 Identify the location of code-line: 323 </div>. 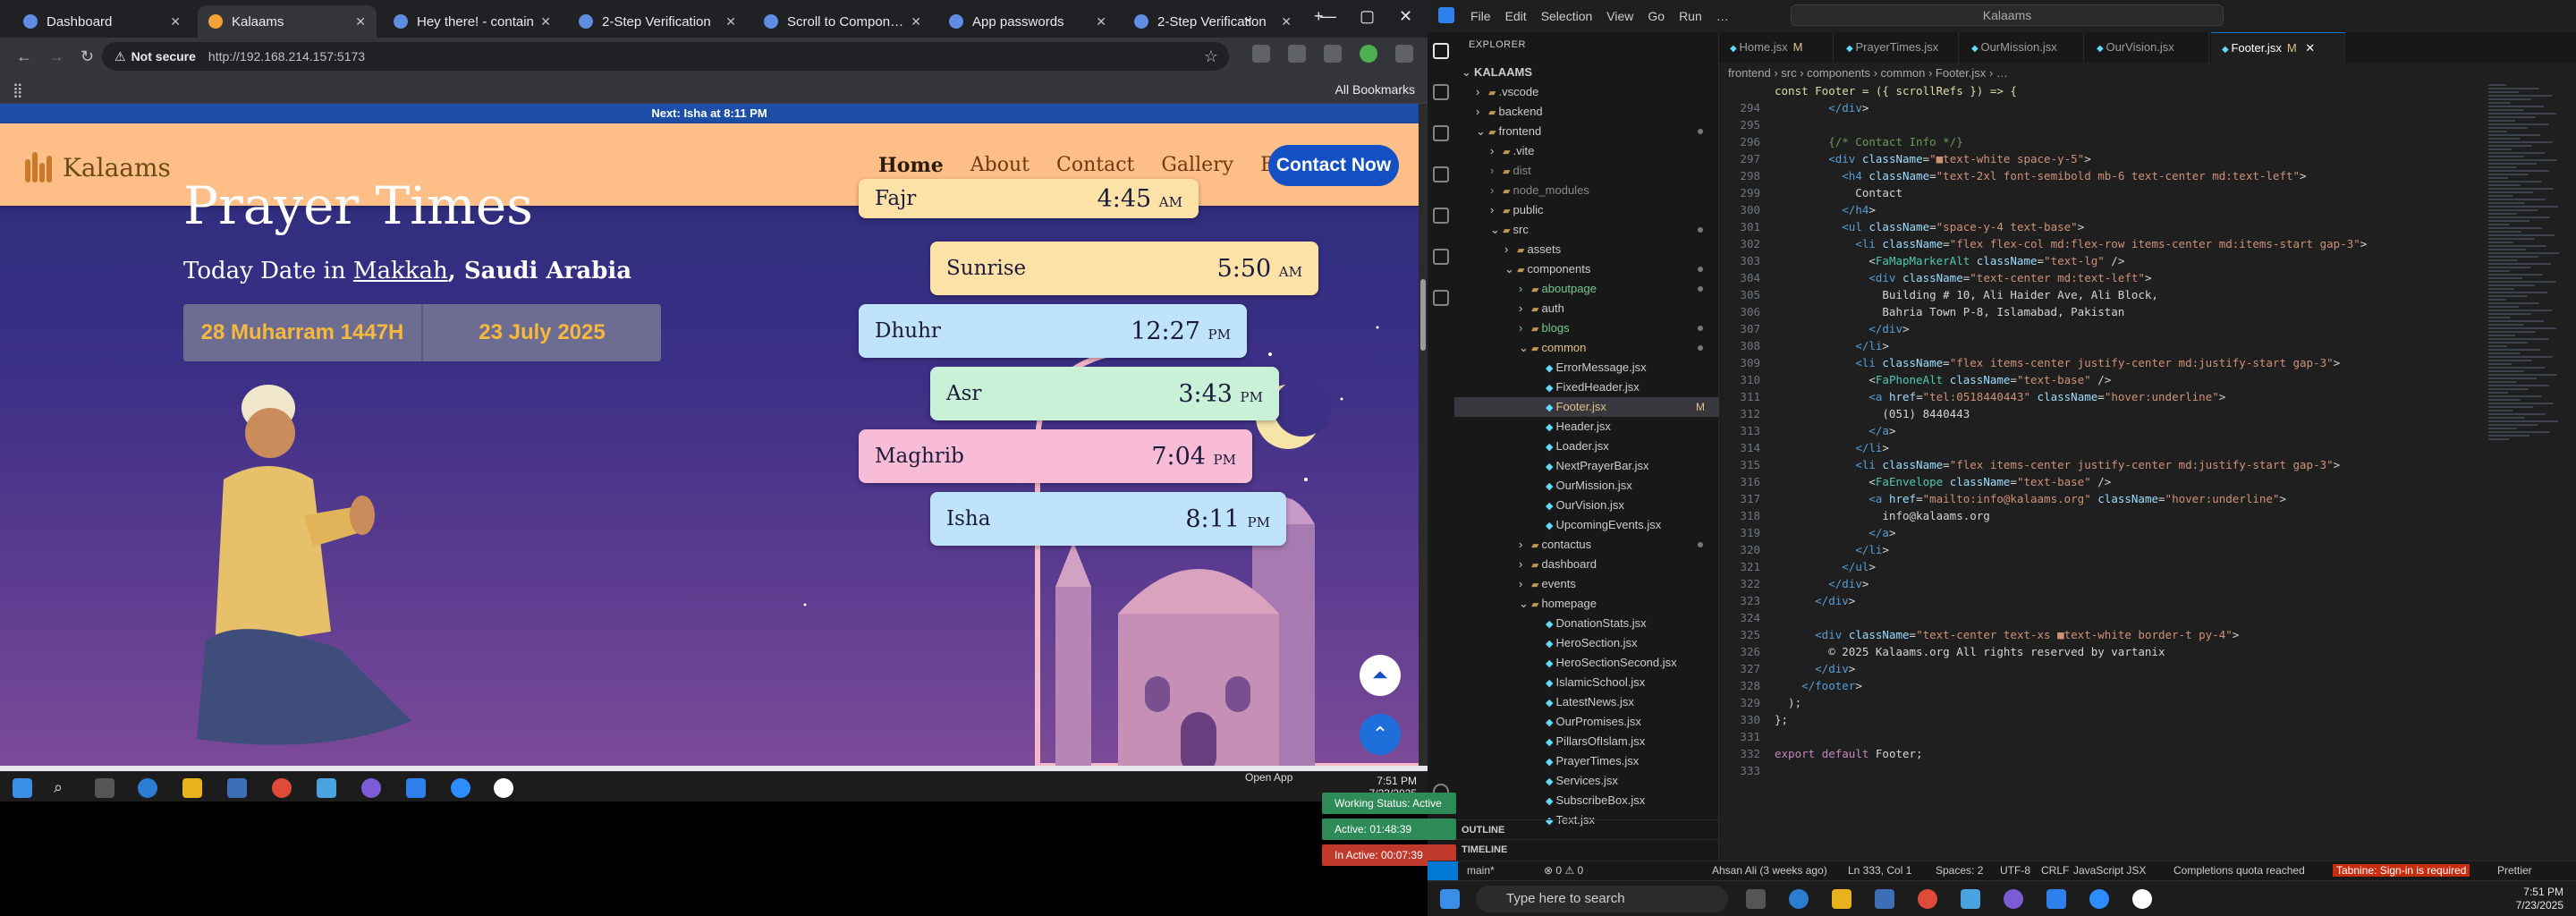
(2077, 600).